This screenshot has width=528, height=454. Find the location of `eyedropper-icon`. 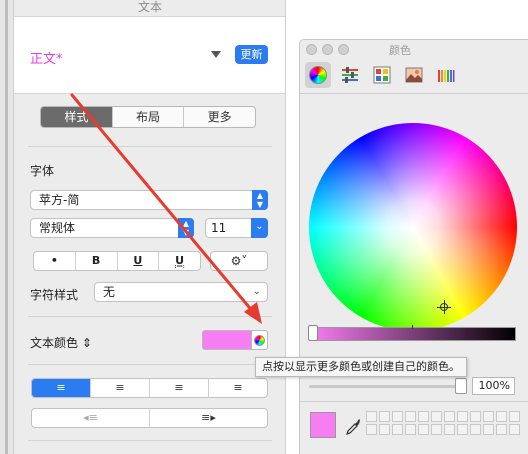

eyedropper-icon is located at coordinates (353, 426).